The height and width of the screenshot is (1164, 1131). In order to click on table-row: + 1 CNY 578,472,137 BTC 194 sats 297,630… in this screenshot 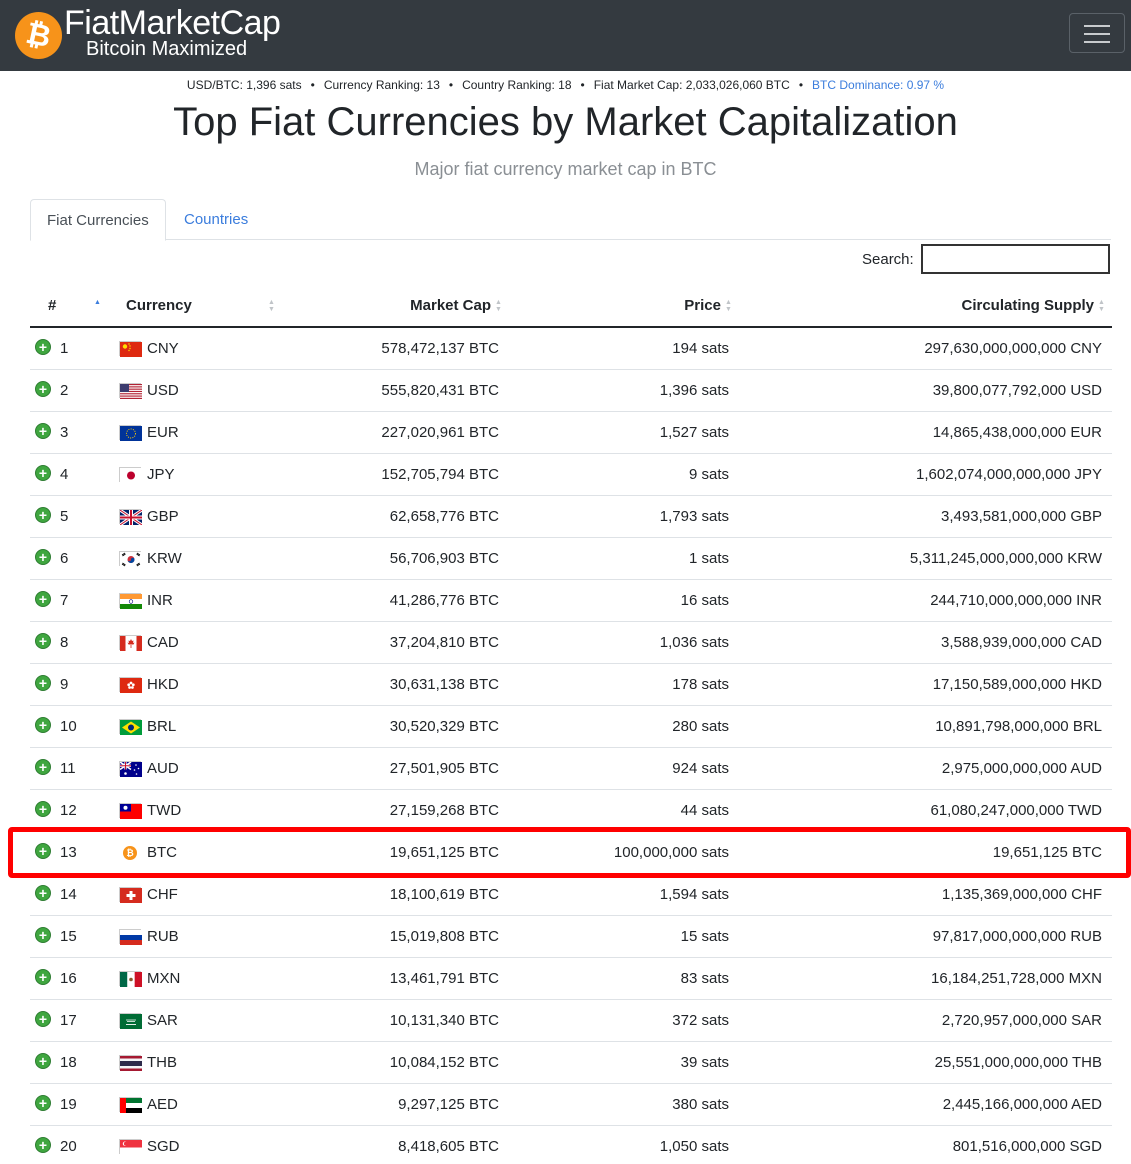, I will do `click(571, 349)`.